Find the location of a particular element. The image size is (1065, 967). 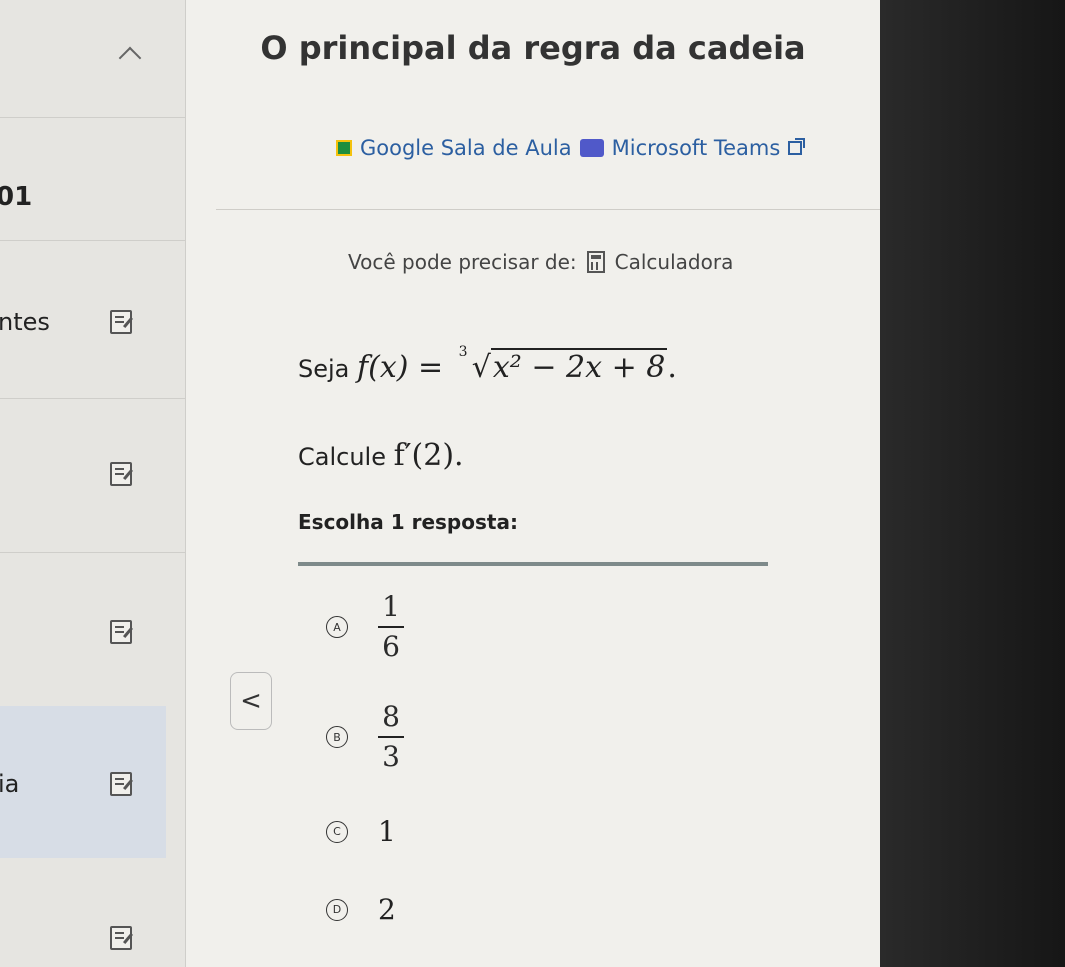

choice-b: B 8 3 is located at coordinates (365, 737).